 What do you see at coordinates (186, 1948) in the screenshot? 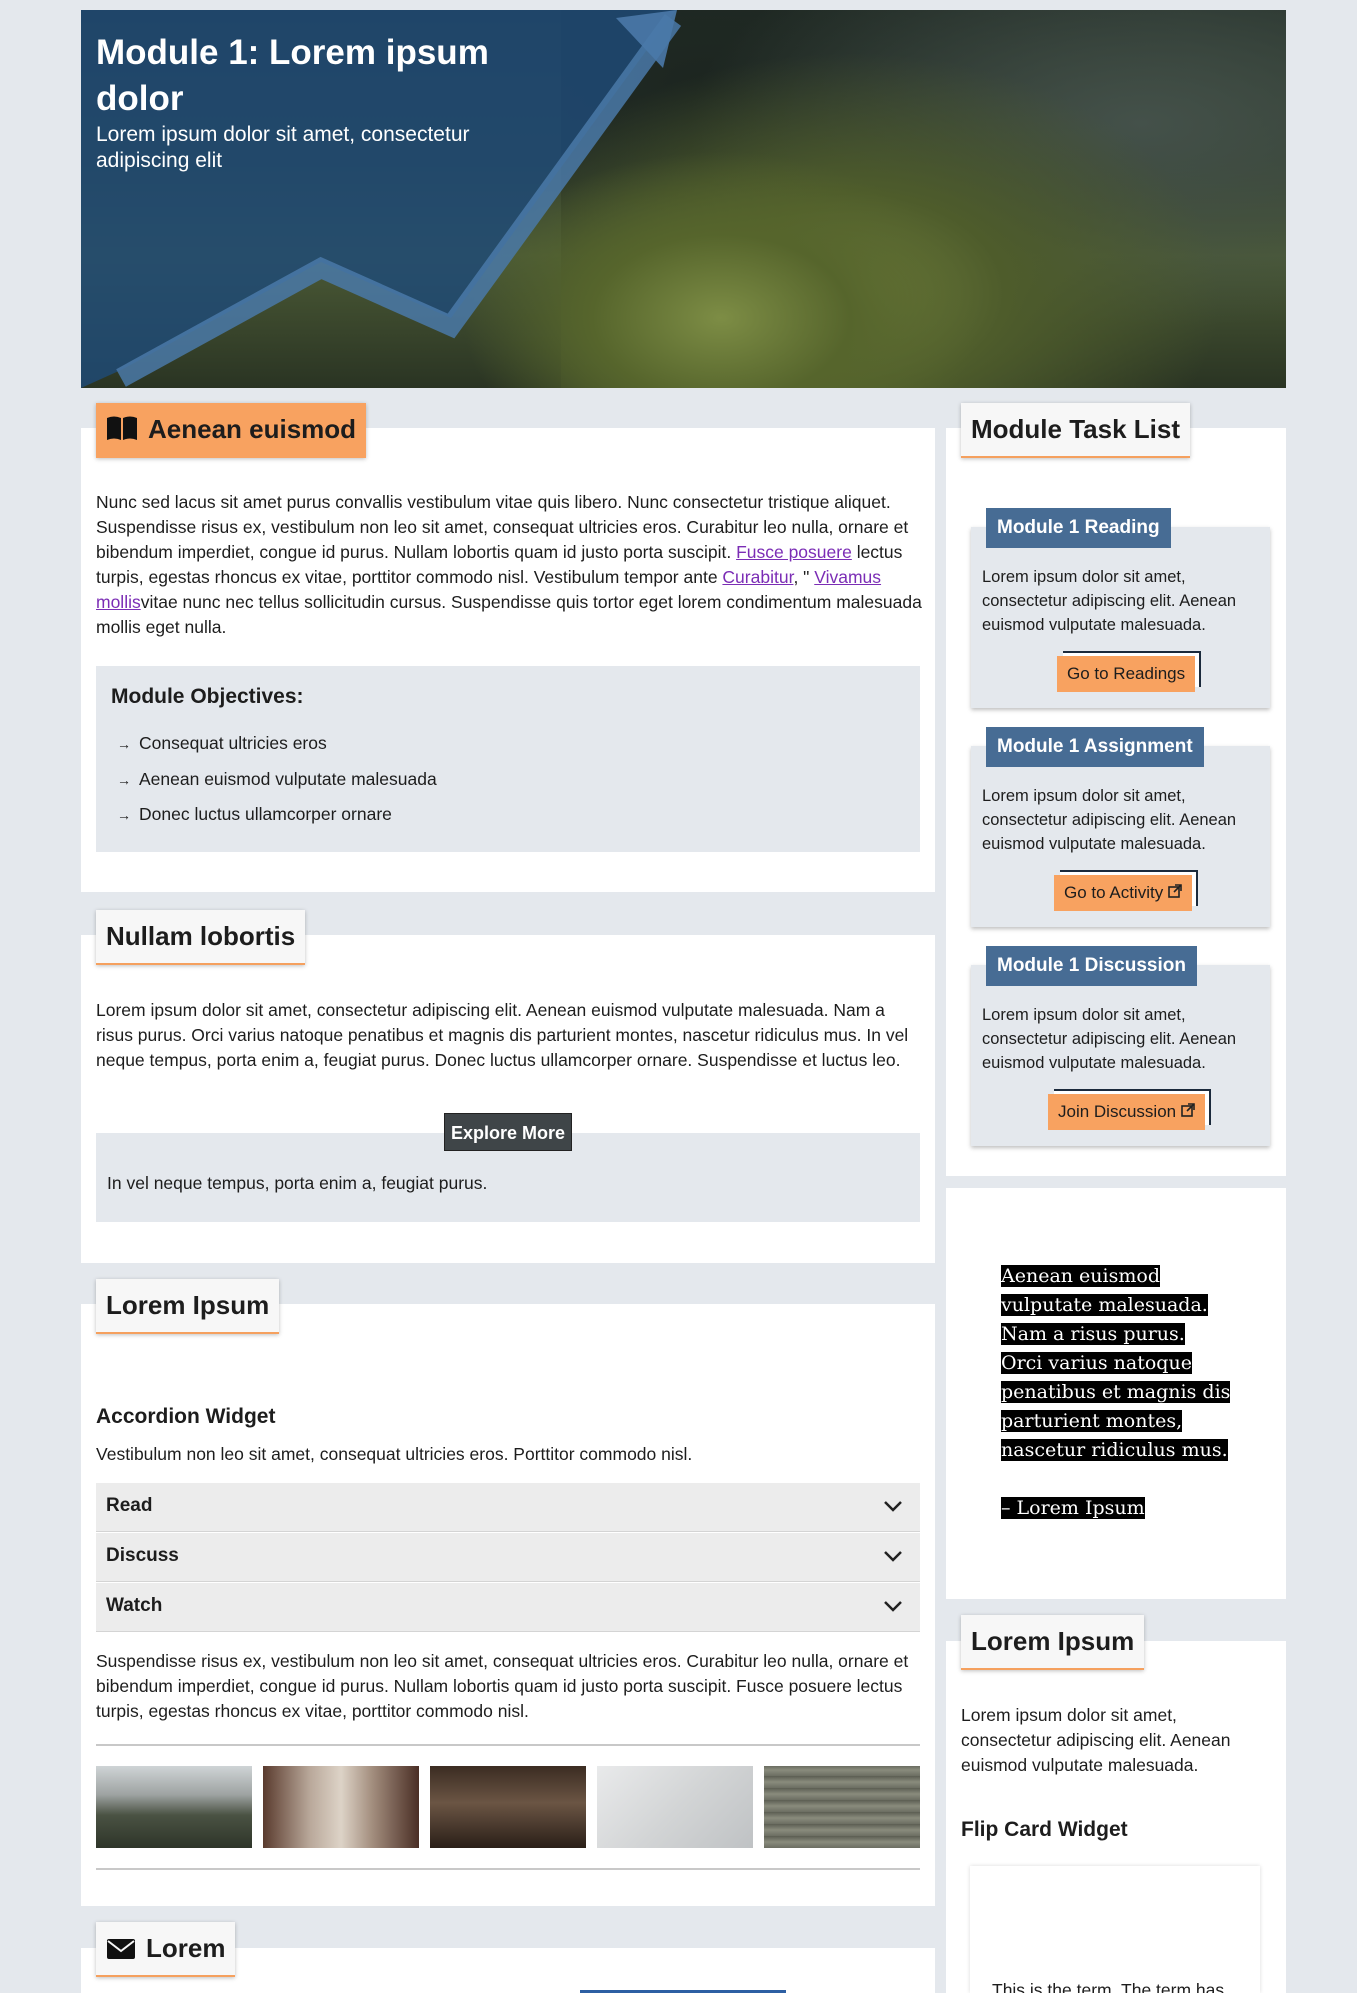
I see `section-tab-label: Lorem` at bounding box center [186, 1948].